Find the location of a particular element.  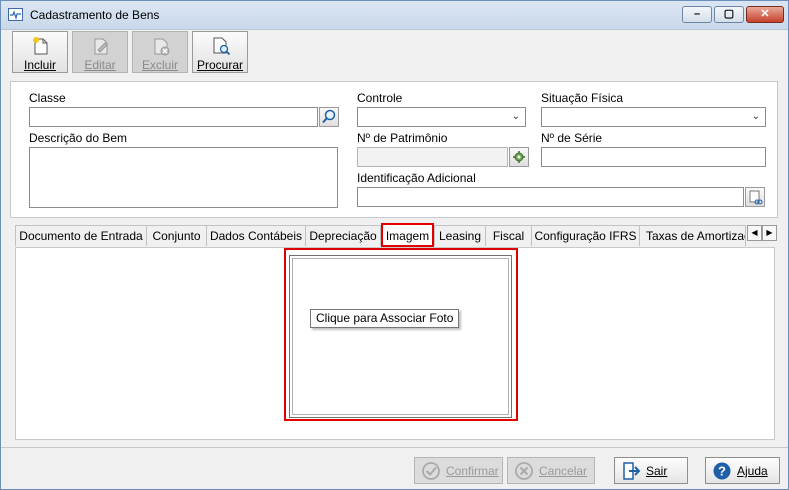

serie-label: Nº de Série is located at coordinates (572, 138).